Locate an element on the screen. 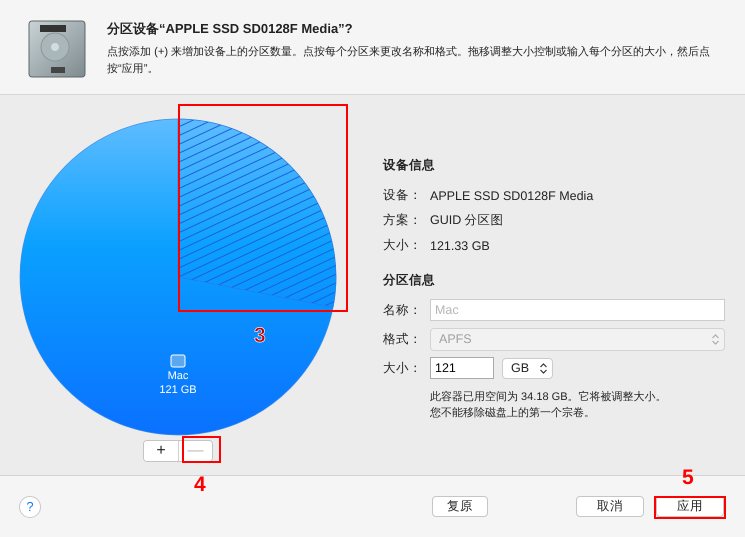 The height and width of the screenshot is (537, 745). name-field: Mac is located at coordinates (577, 310).